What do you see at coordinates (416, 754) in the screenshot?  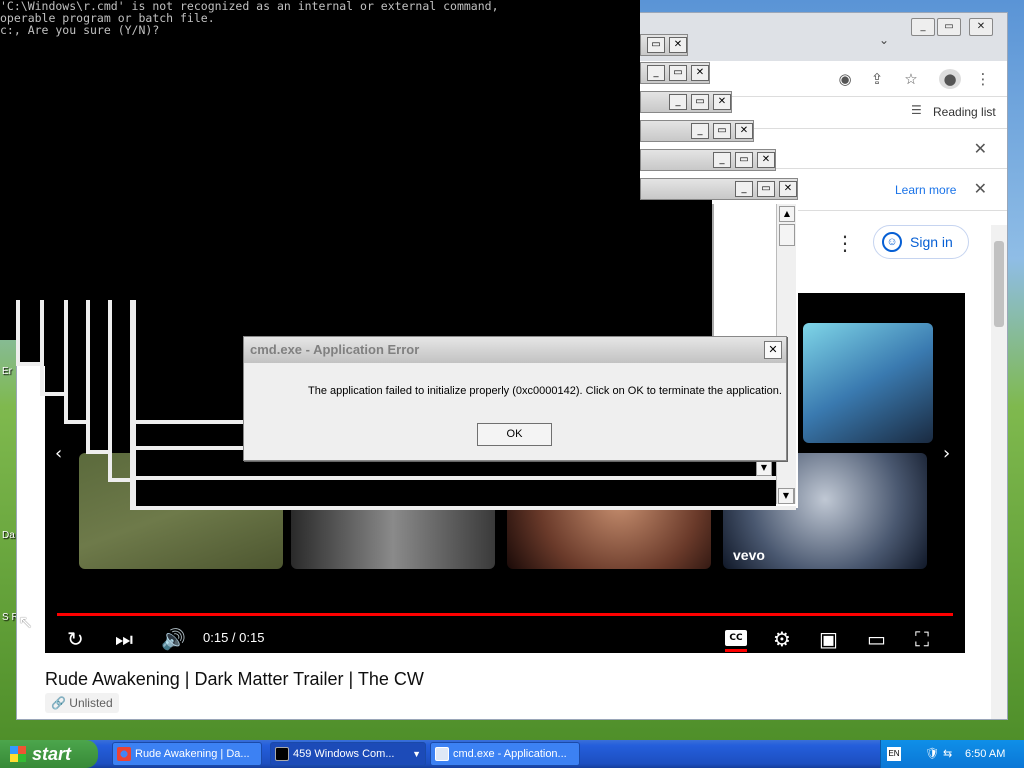 I see `dropdown-arrow-icon: ▼` at bounding box center [416, 754].